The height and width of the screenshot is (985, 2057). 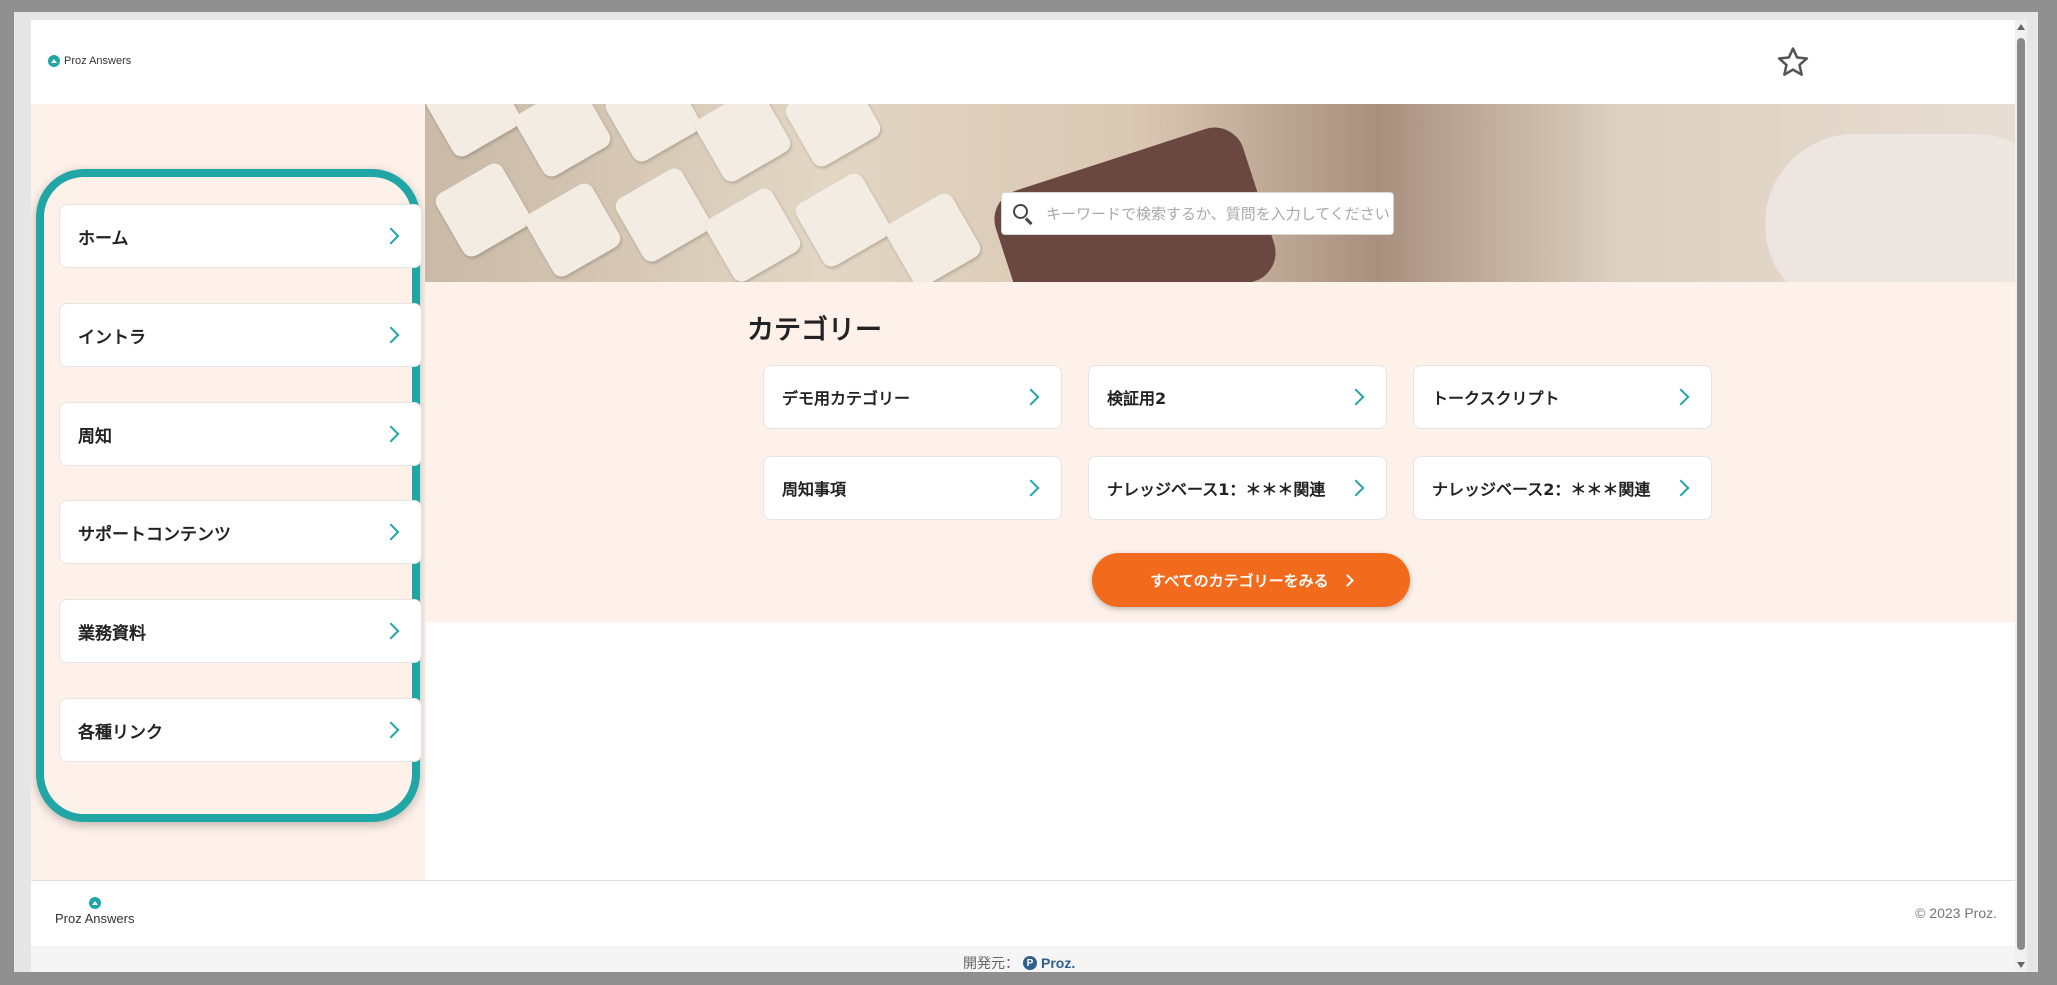 What do you see at coordinates (912, 397) in the screenshot?
I see `category-card: デモ用カテゴリー` at bounding box center [912, 397].